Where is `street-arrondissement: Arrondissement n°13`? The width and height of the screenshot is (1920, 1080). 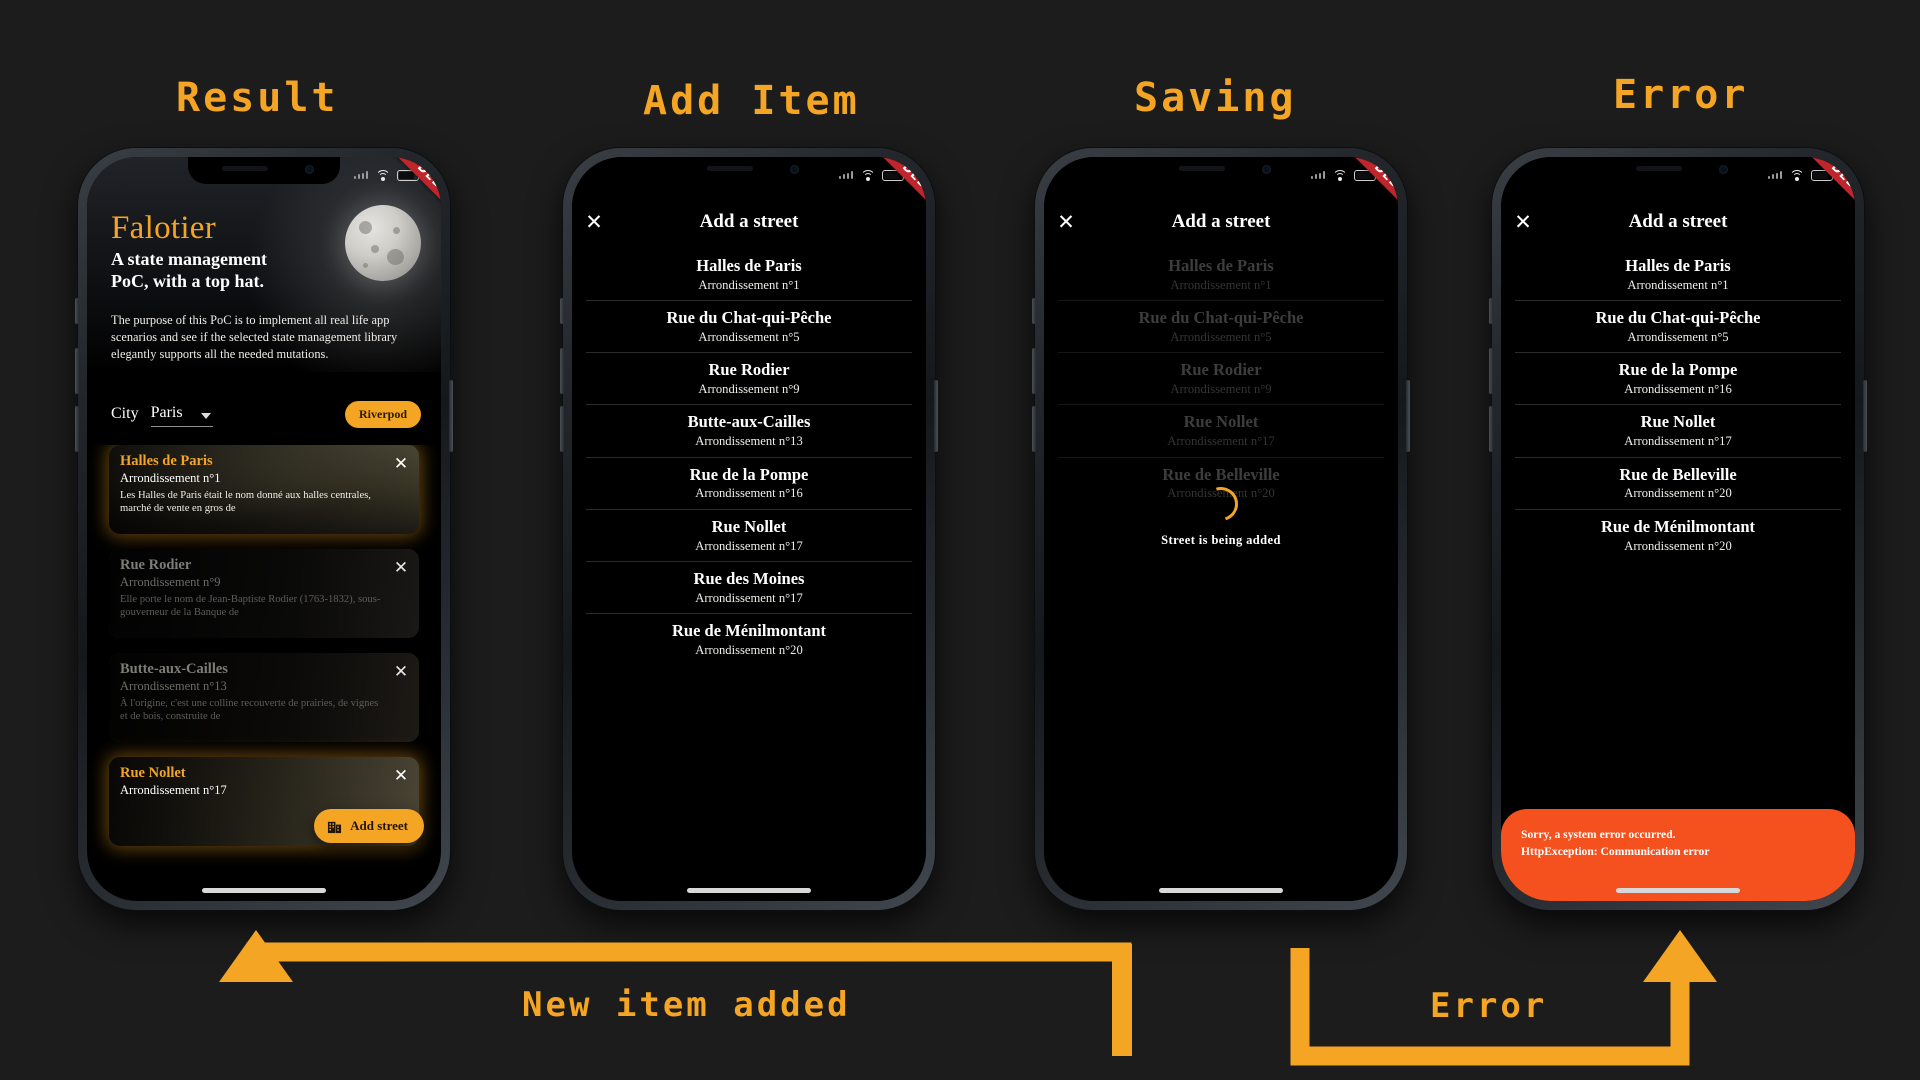
street-arrondissement: Arrondissement n°13 is located at coordinates (749, 441).